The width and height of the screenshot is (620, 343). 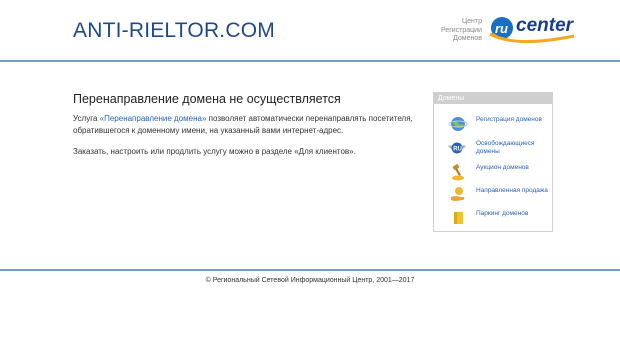 What do you see at coordinates (458, 194) in the screenshot?
I see `hand-coin-icon` at bounding box center [458, 194].